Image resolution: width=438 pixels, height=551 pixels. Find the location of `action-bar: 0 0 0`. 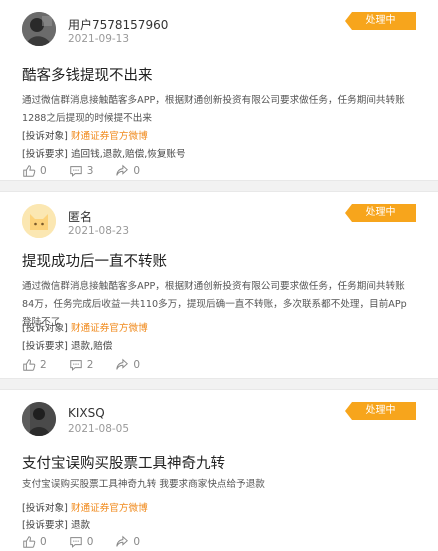

action-bar: 0 0 0 is located at coordinates (92, 542).